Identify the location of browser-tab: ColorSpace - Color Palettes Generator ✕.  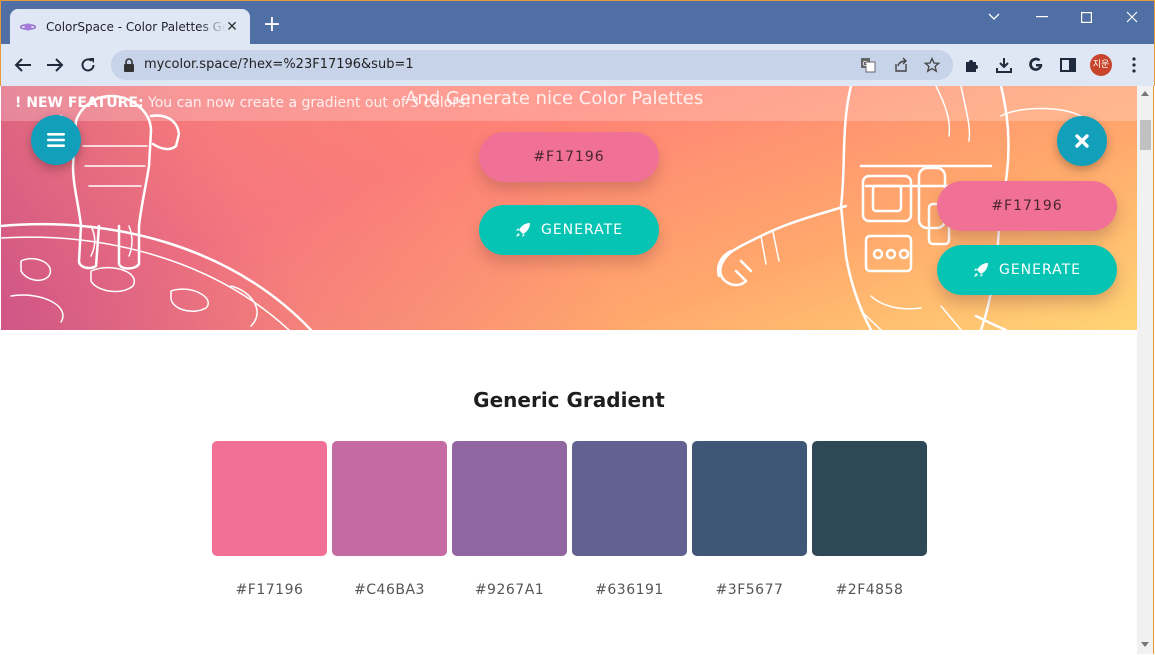
(130, 27).